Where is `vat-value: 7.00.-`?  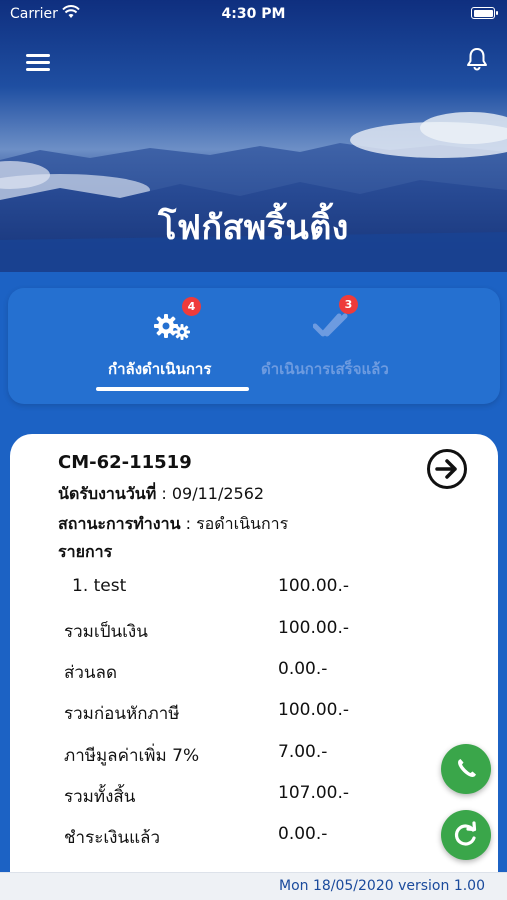 vat-value: 7.00.- is located at coordinates (303, 752).